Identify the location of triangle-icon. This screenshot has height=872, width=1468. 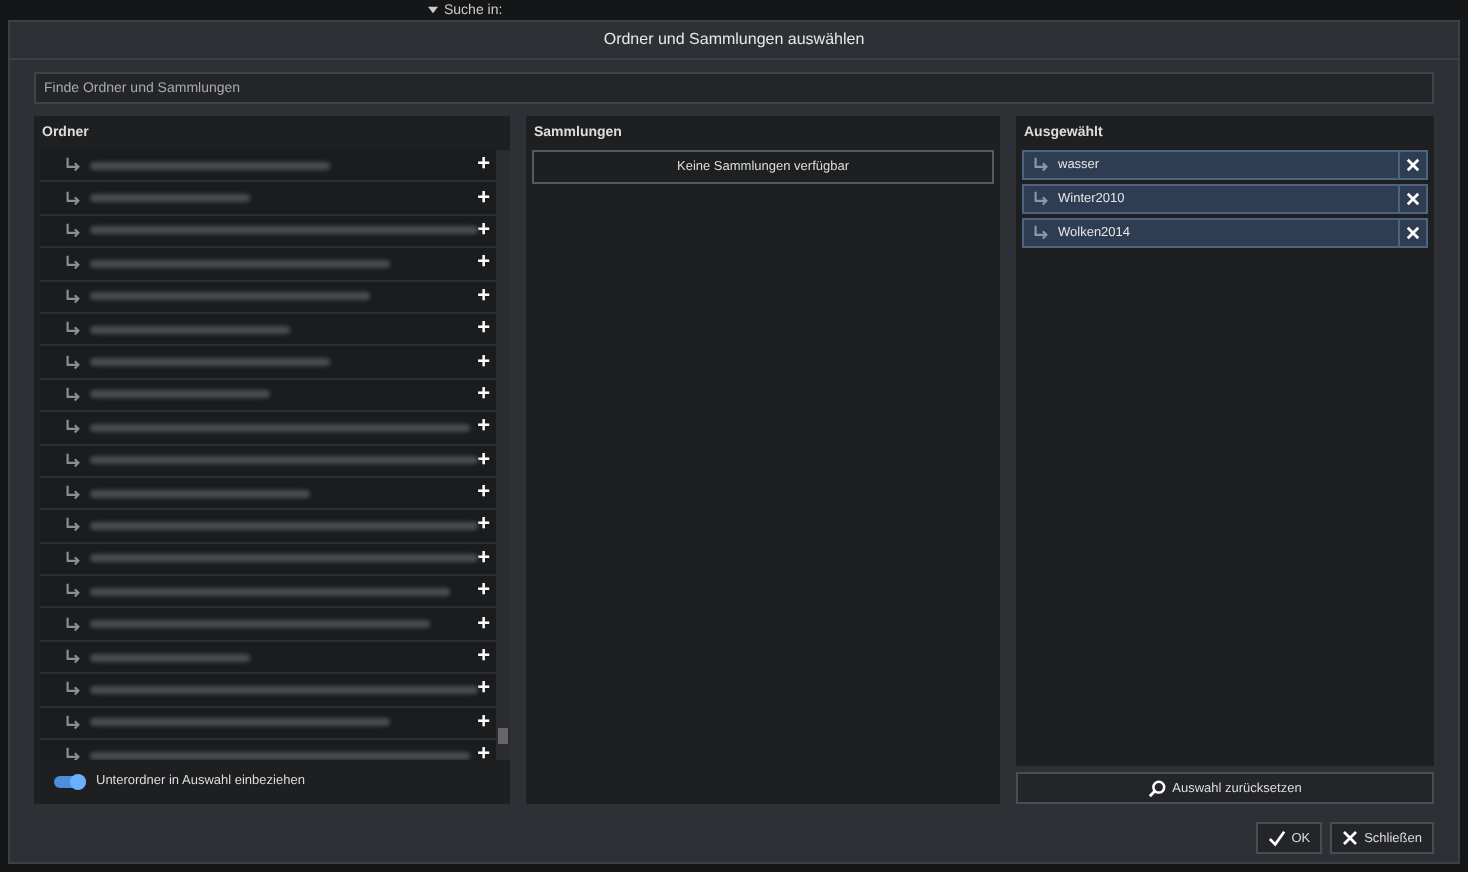
(433, 10).